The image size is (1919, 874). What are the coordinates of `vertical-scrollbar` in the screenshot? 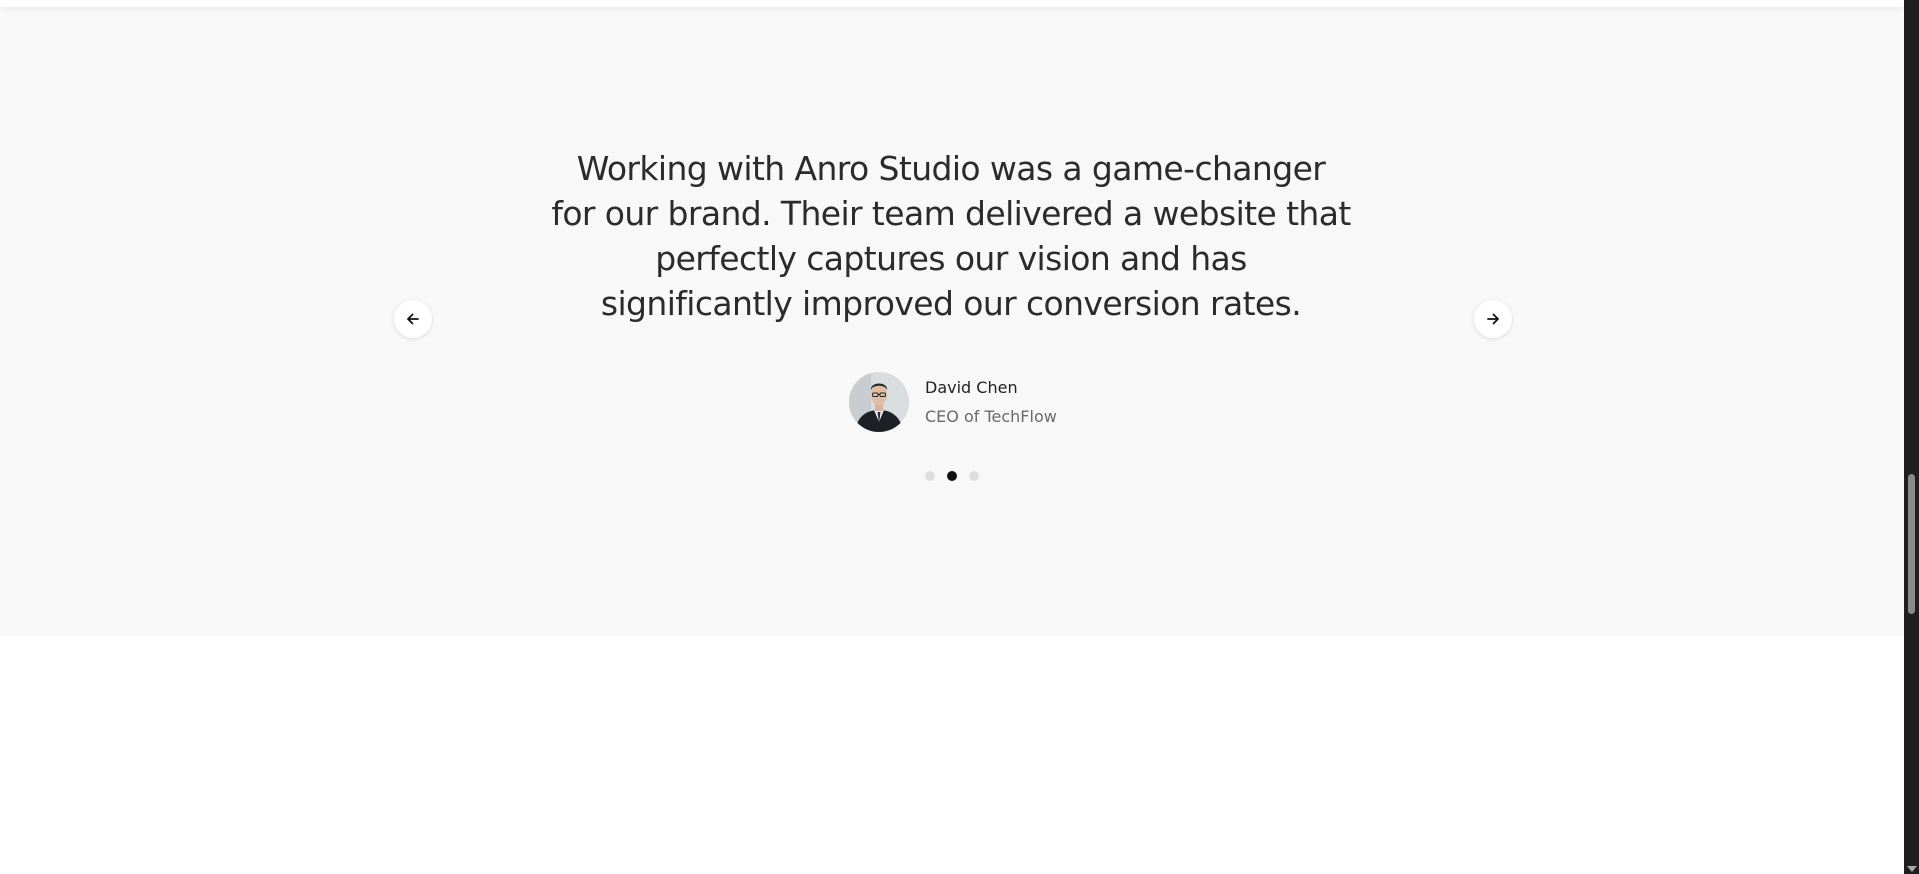 It's located at (1911, 437).